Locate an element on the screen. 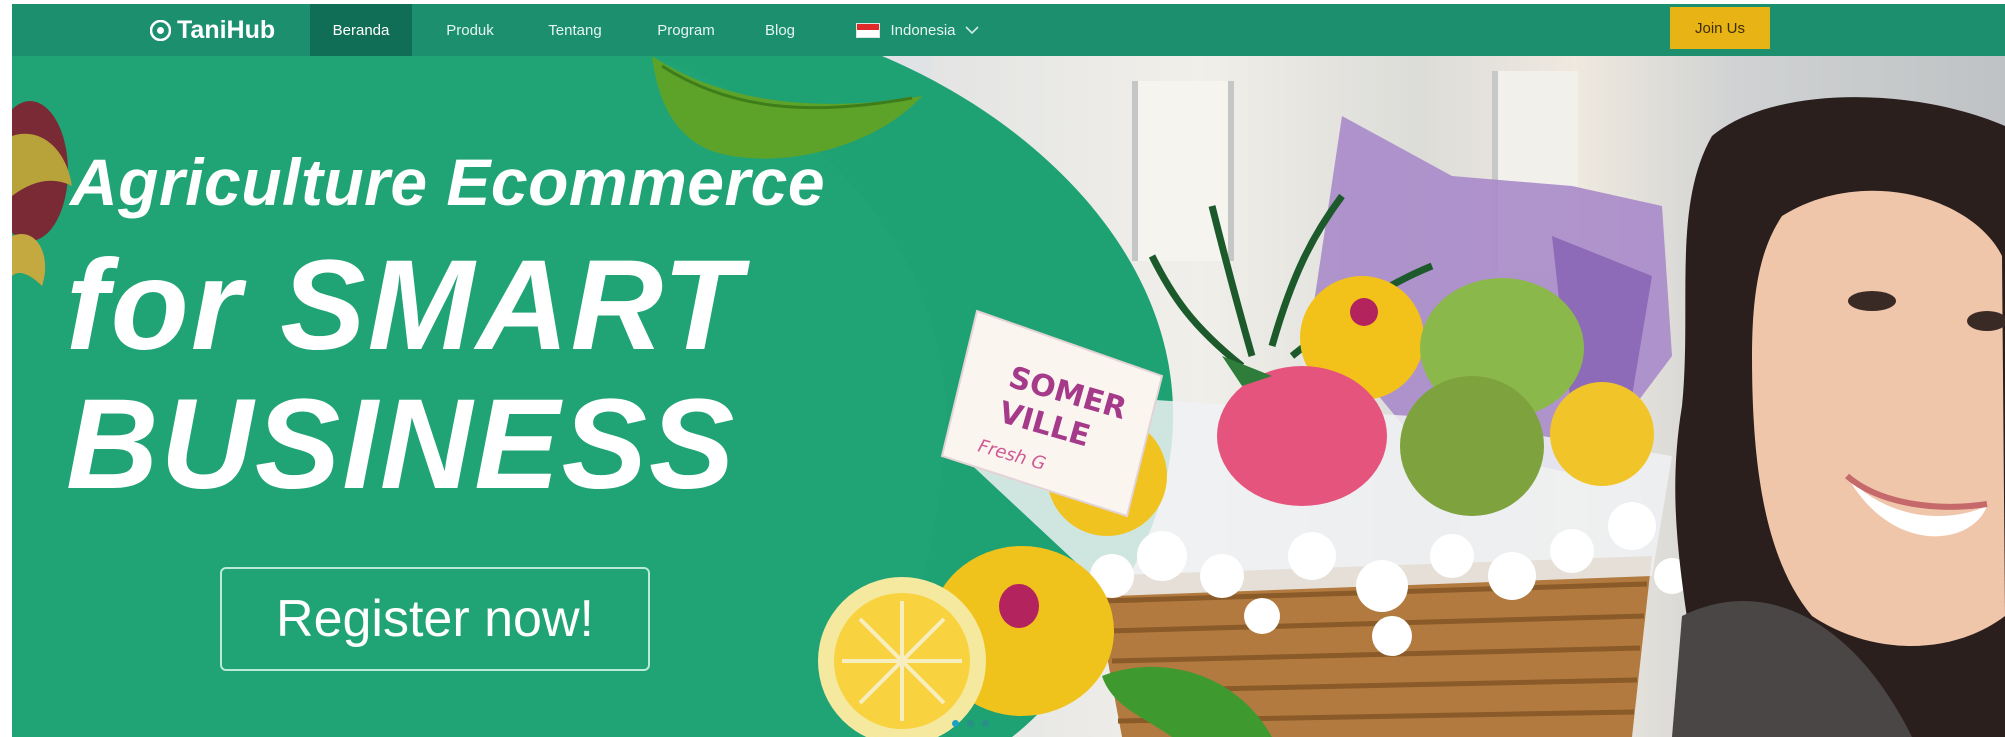  nav-item-produk: Produk is located at coordinates (470, 30).